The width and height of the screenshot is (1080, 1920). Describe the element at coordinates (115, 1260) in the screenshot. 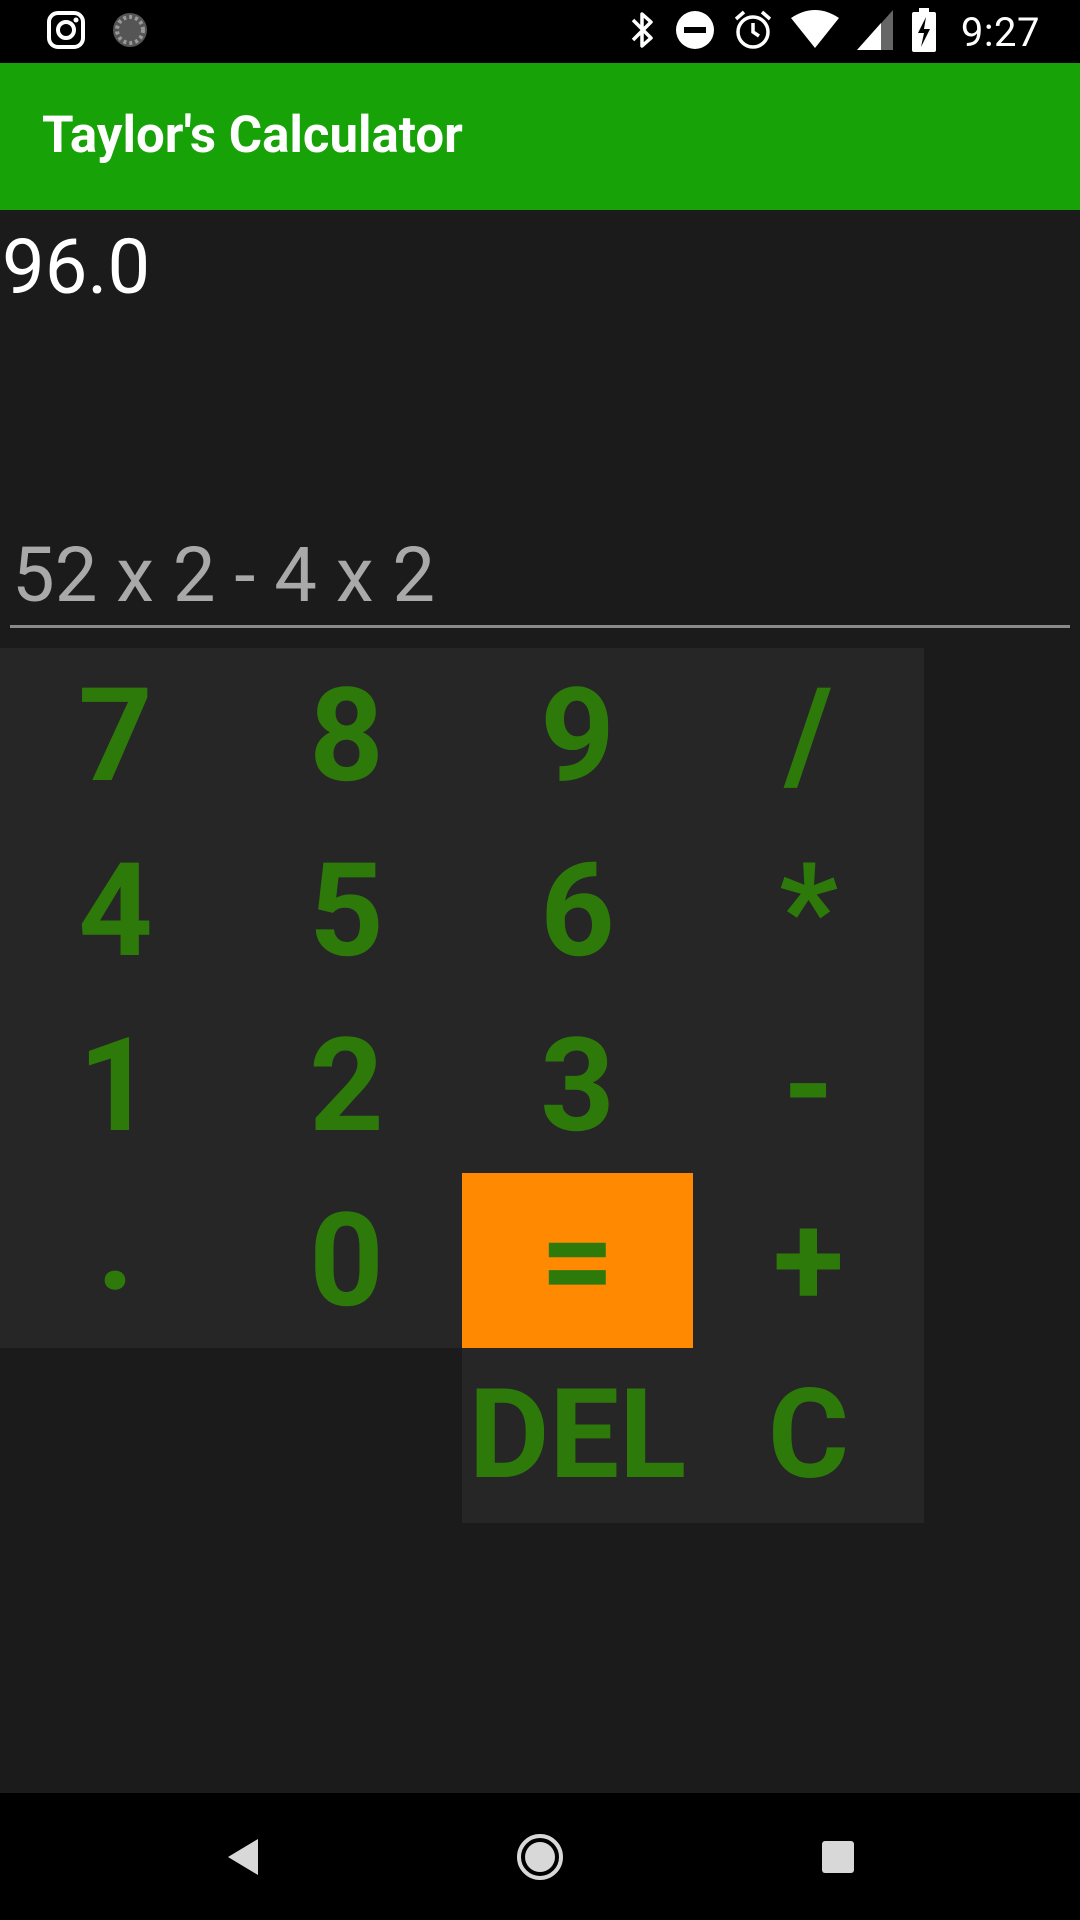

I see `key-decimal: .` at that location.